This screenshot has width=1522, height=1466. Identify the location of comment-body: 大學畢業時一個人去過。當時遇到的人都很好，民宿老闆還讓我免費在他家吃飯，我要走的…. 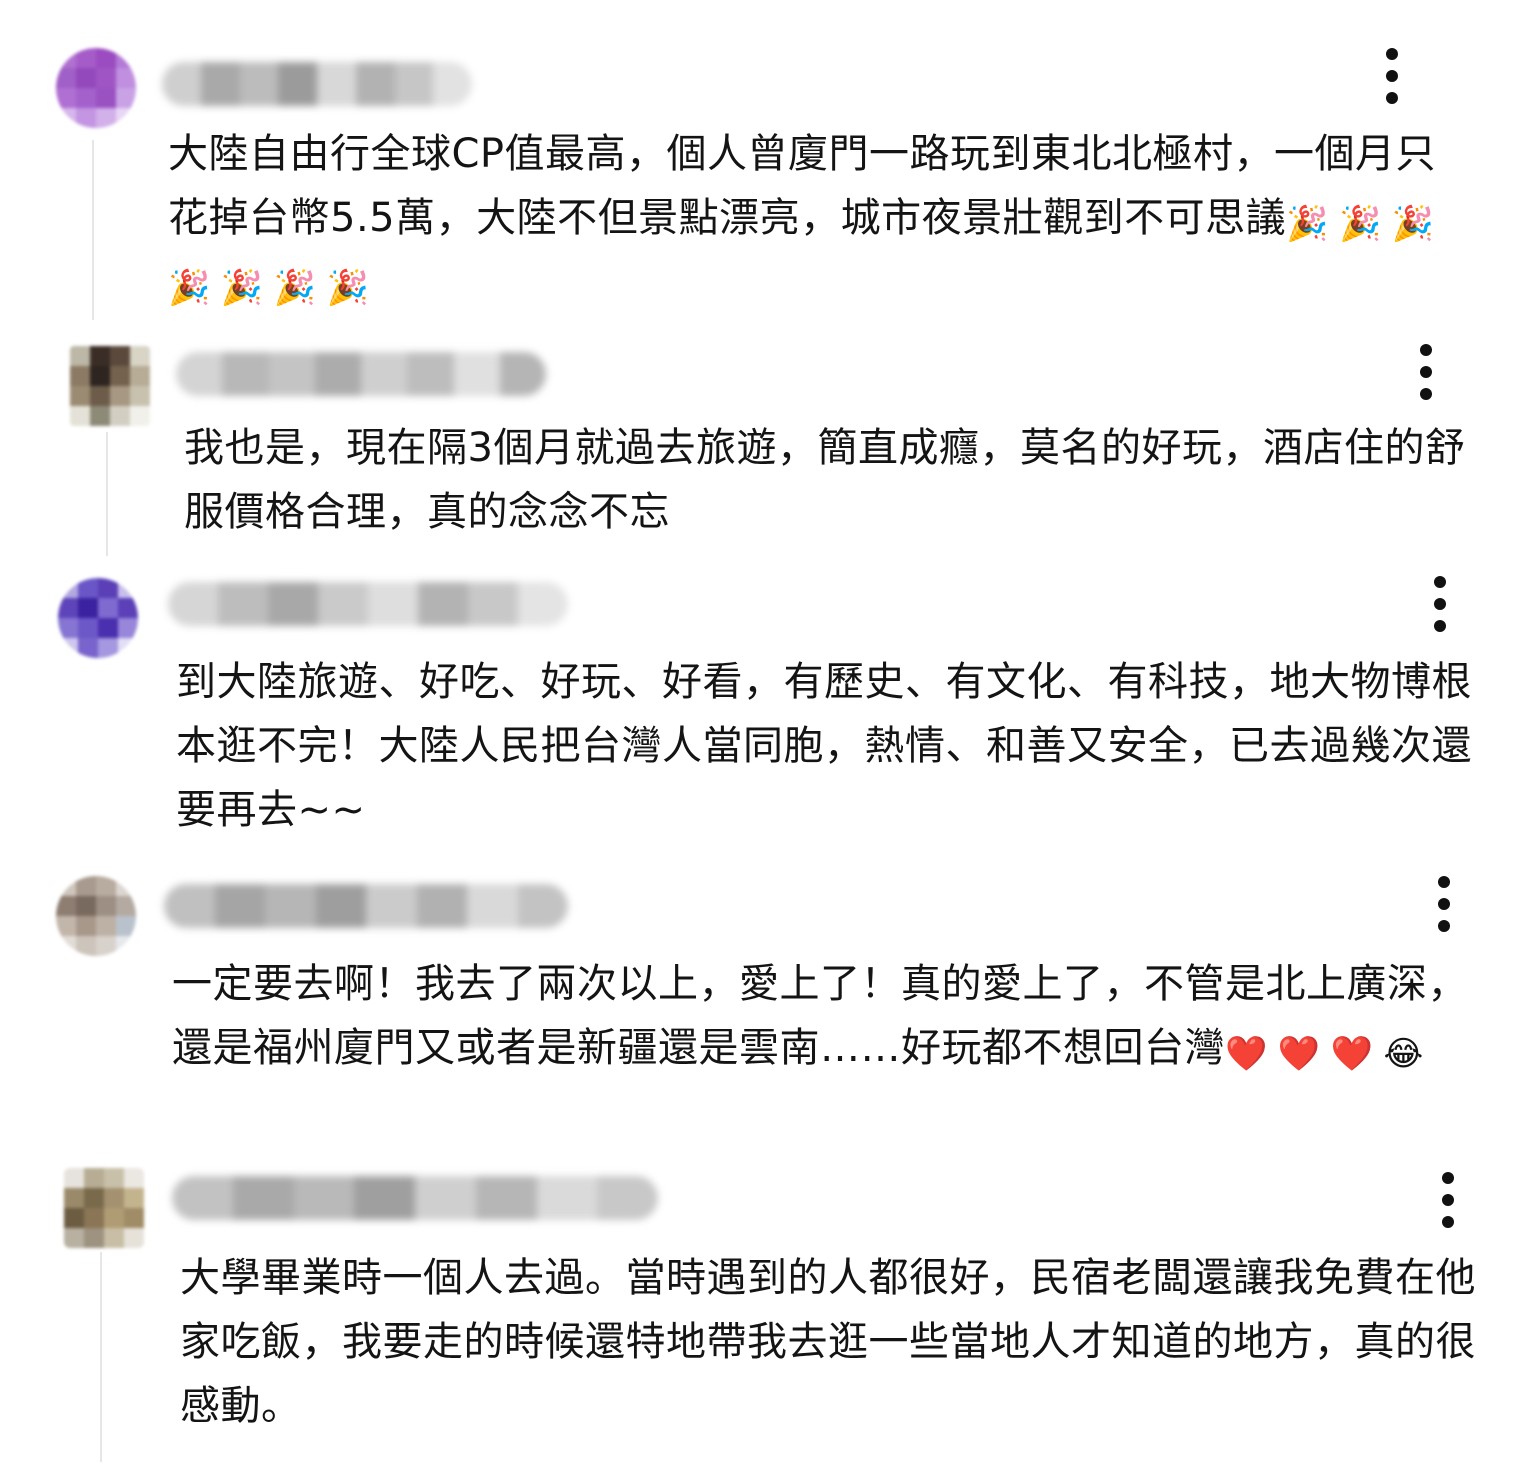
(828, 1342).